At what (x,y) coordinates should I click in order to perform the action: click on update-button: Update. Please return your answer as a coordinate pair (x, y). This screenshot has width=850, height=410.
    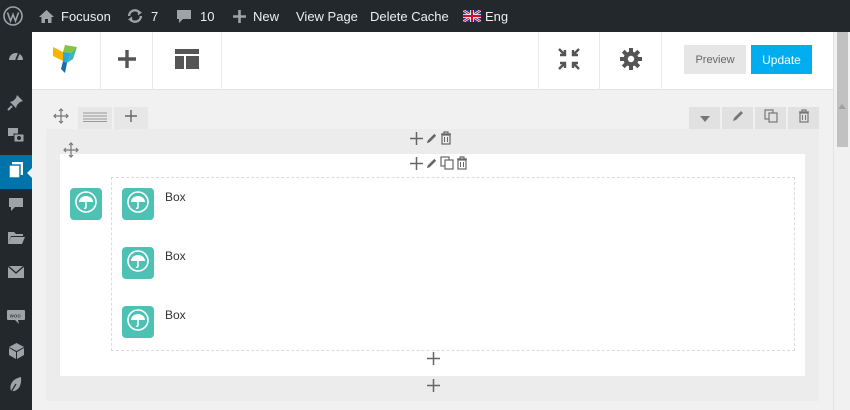
    Looking at the image, I should click on (781, 59).